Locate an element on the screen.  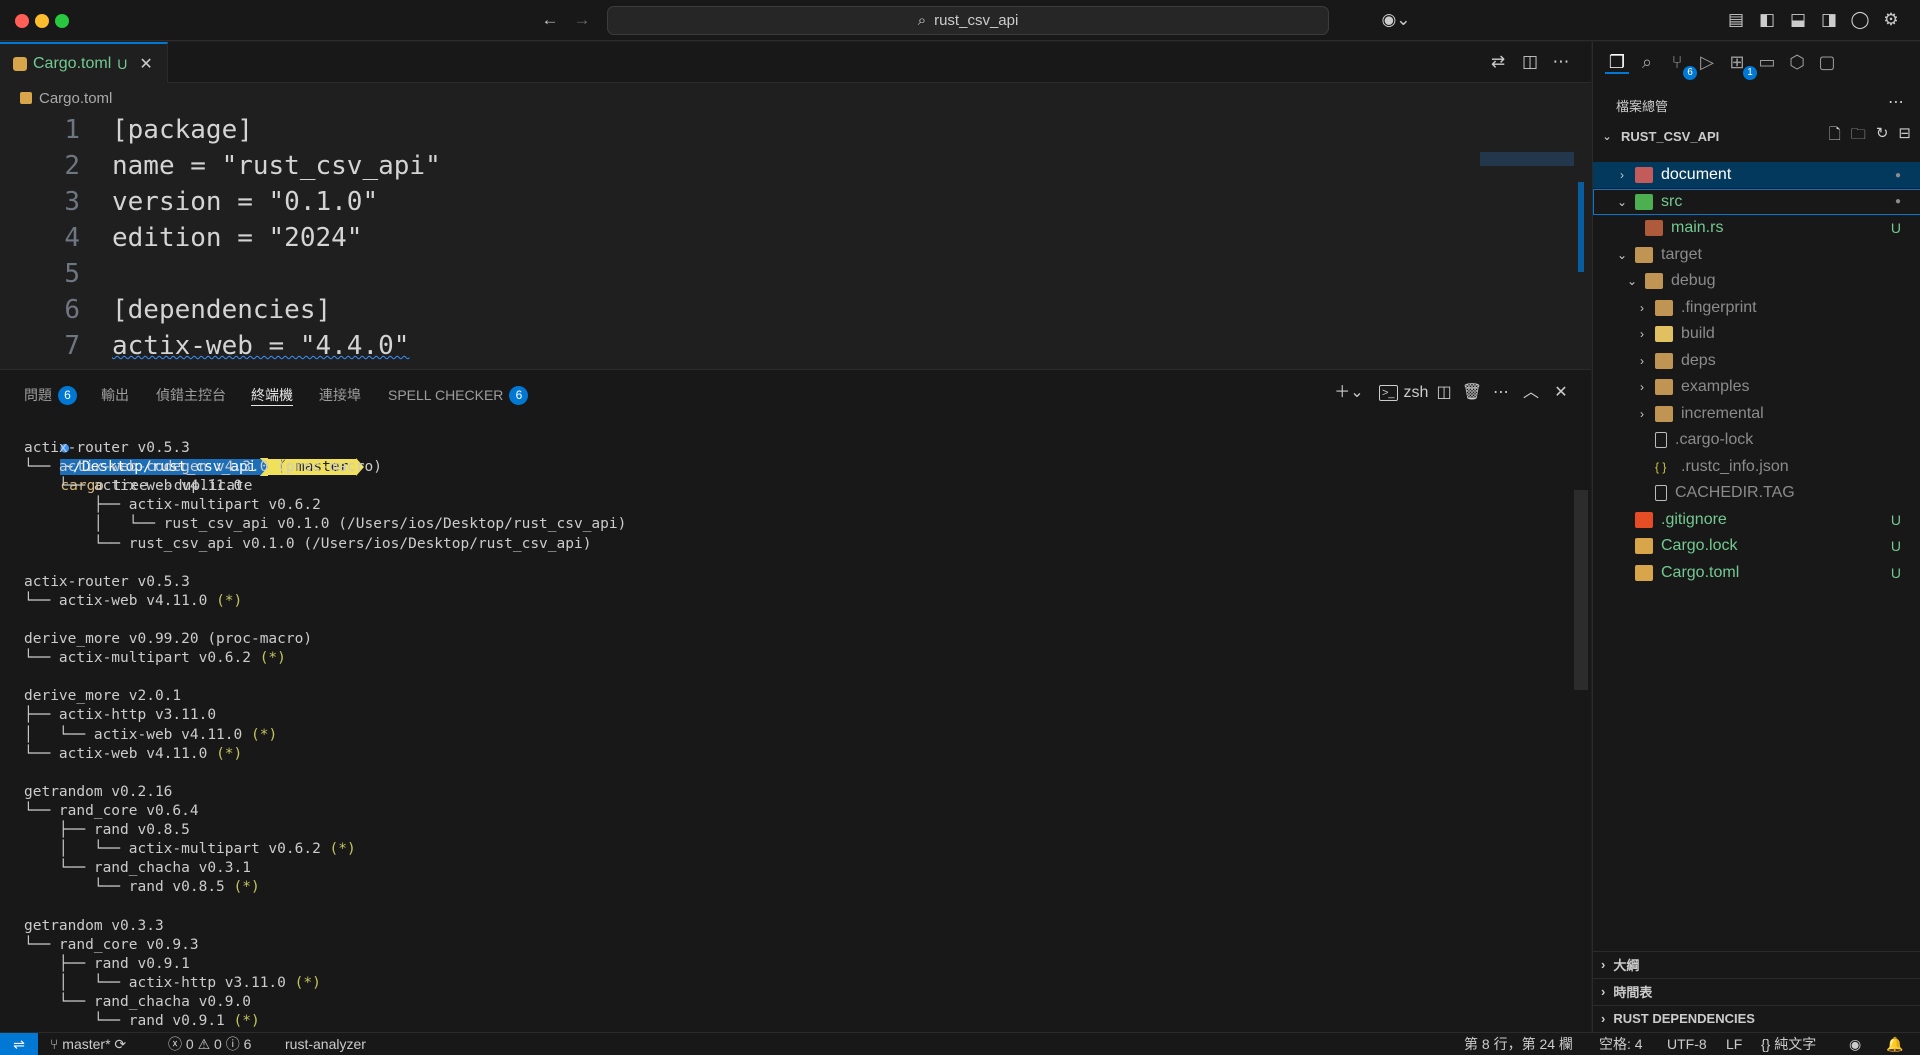
open-changes-icon: ⇄ is located at coordinates (1498, 62).